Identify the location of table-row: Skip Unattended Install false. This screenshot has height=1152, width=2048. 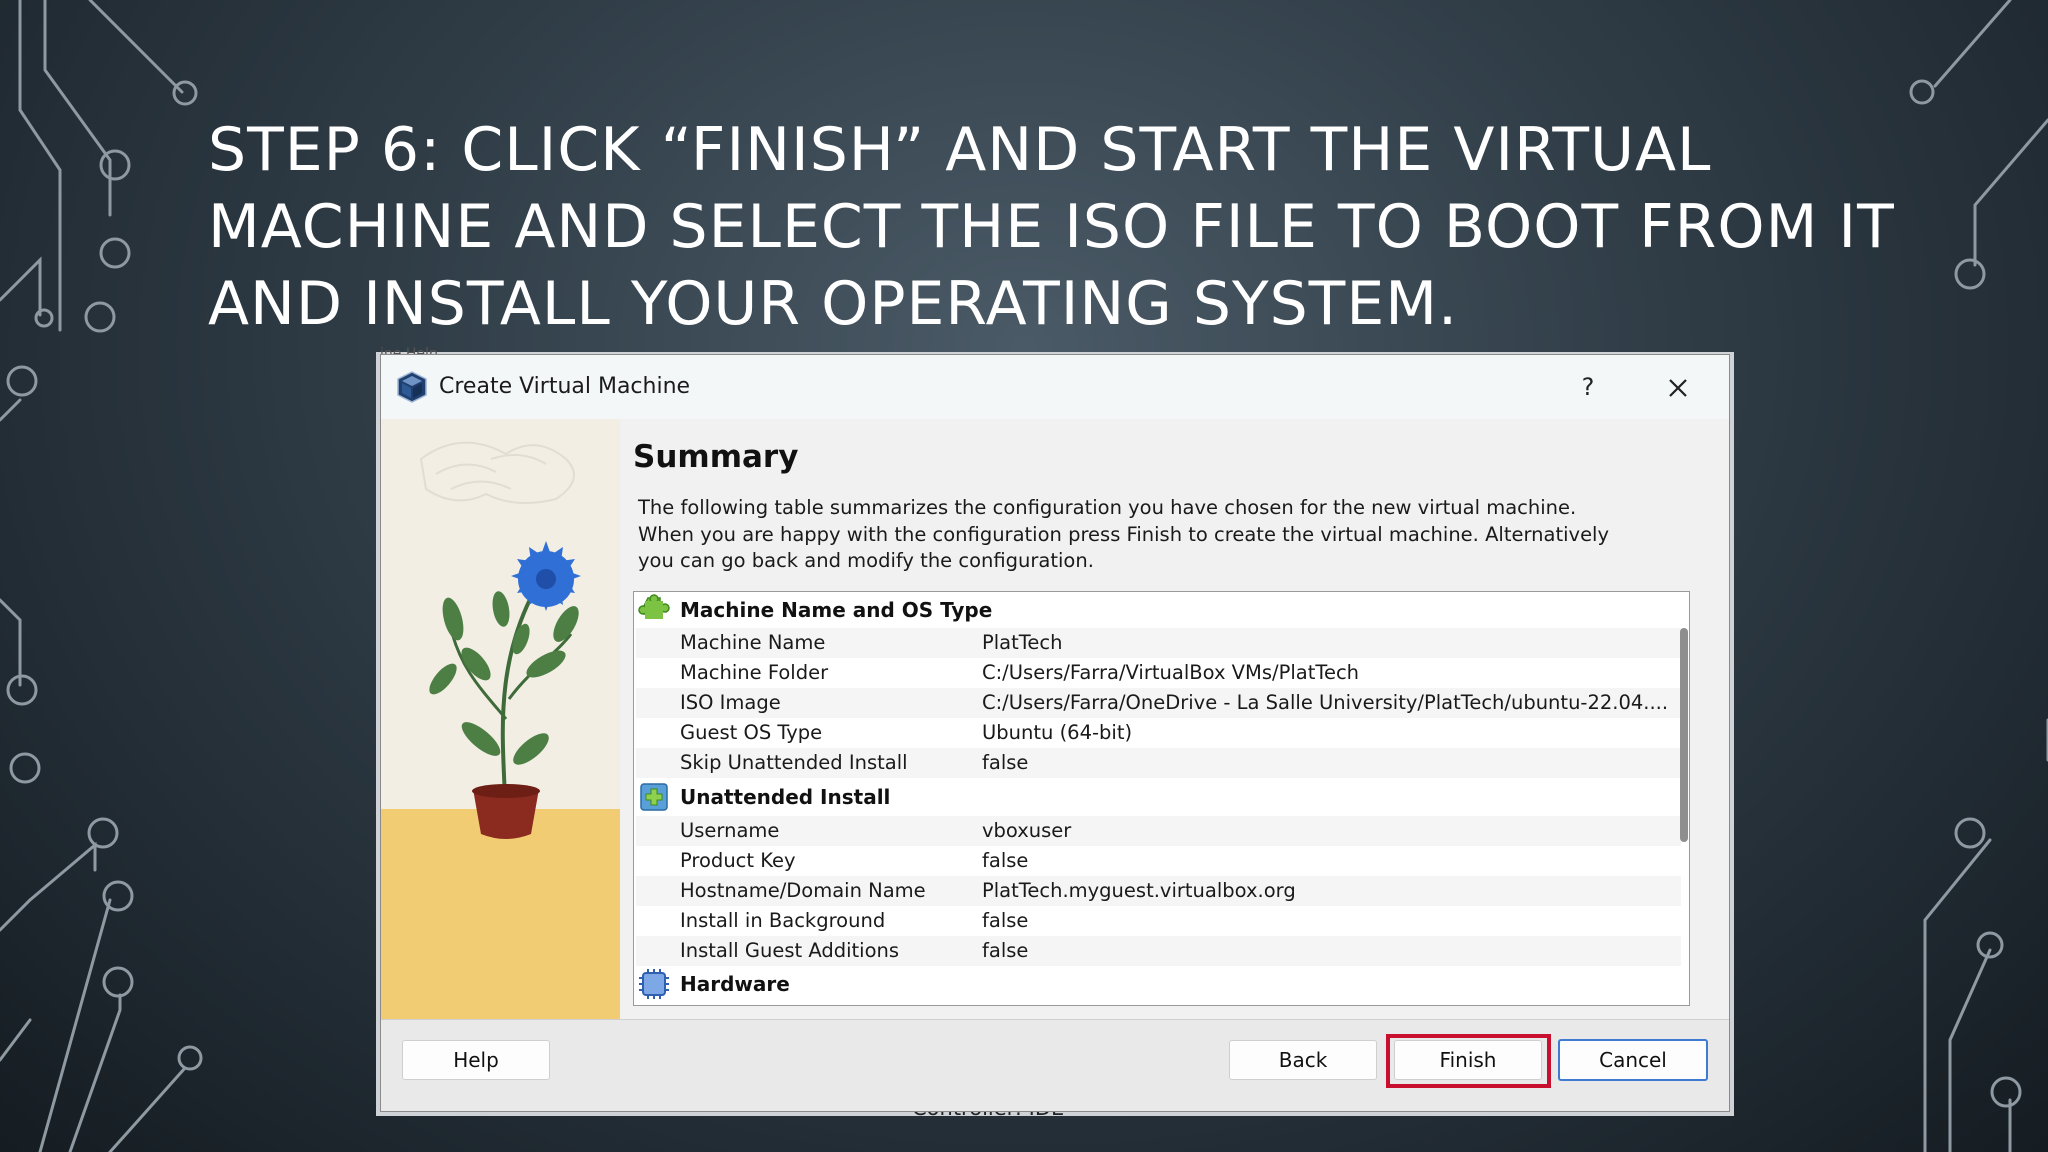
(1158, 763).